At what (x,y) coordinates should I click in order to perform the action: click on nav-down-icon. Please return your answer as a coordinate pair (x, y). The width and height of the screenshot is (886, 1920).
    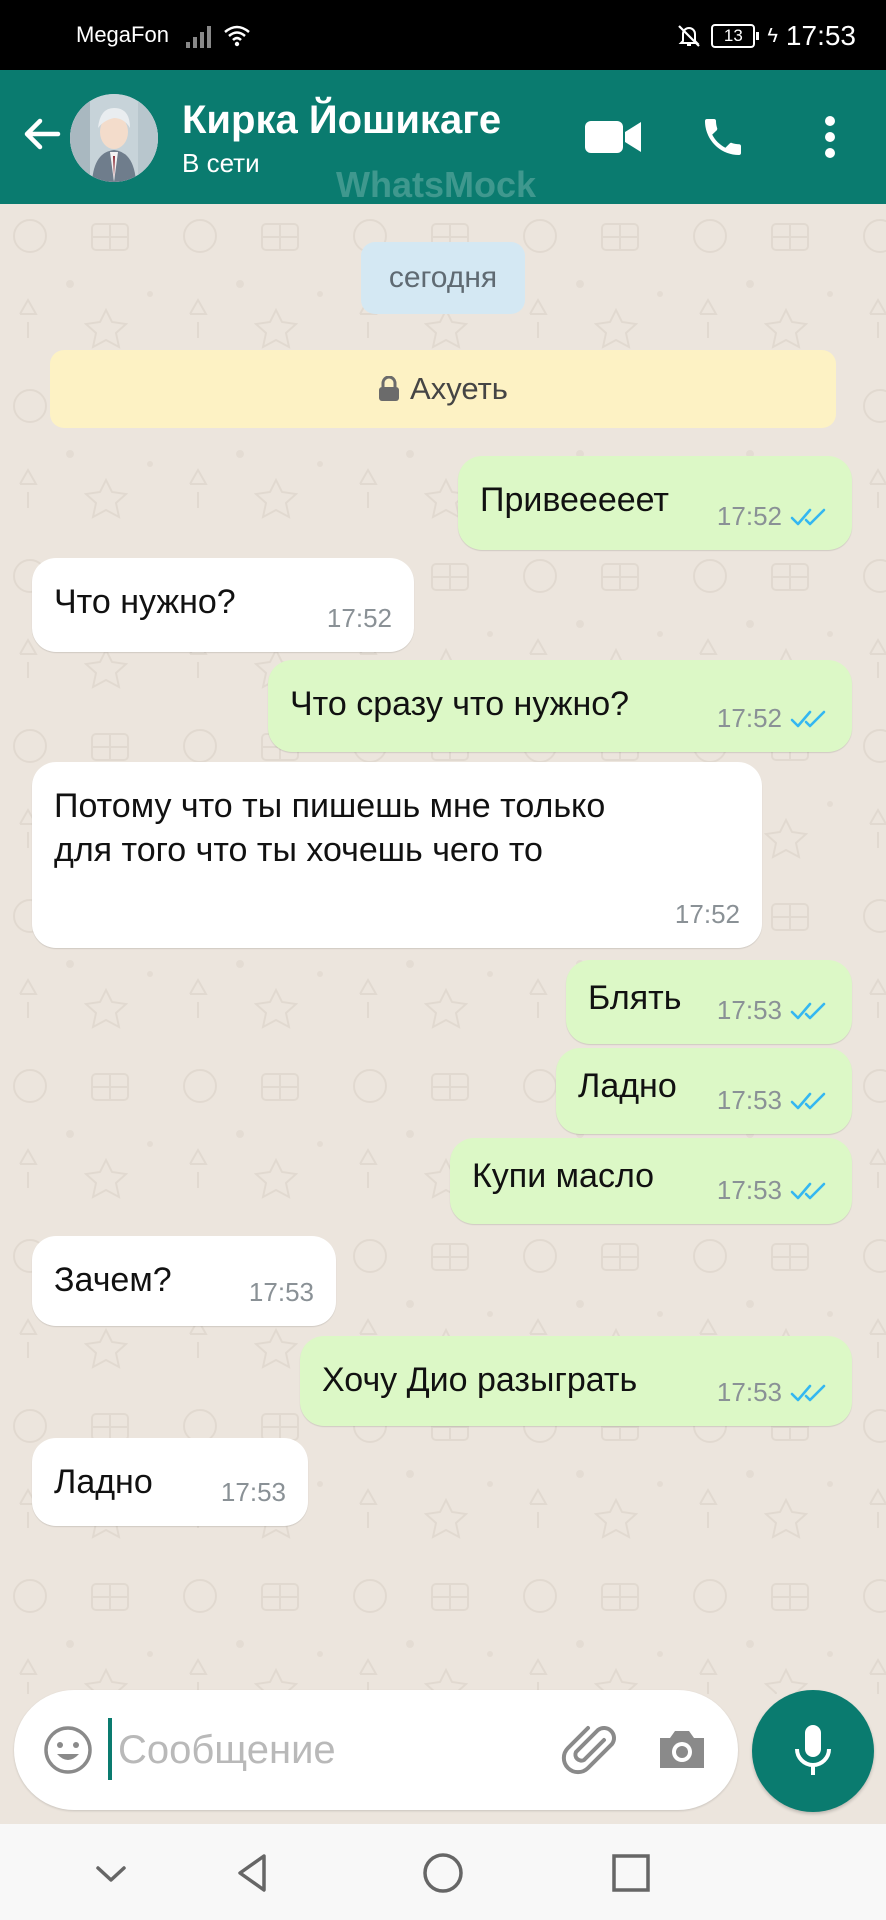
    Looking at the image, I should click on (111, 1873).